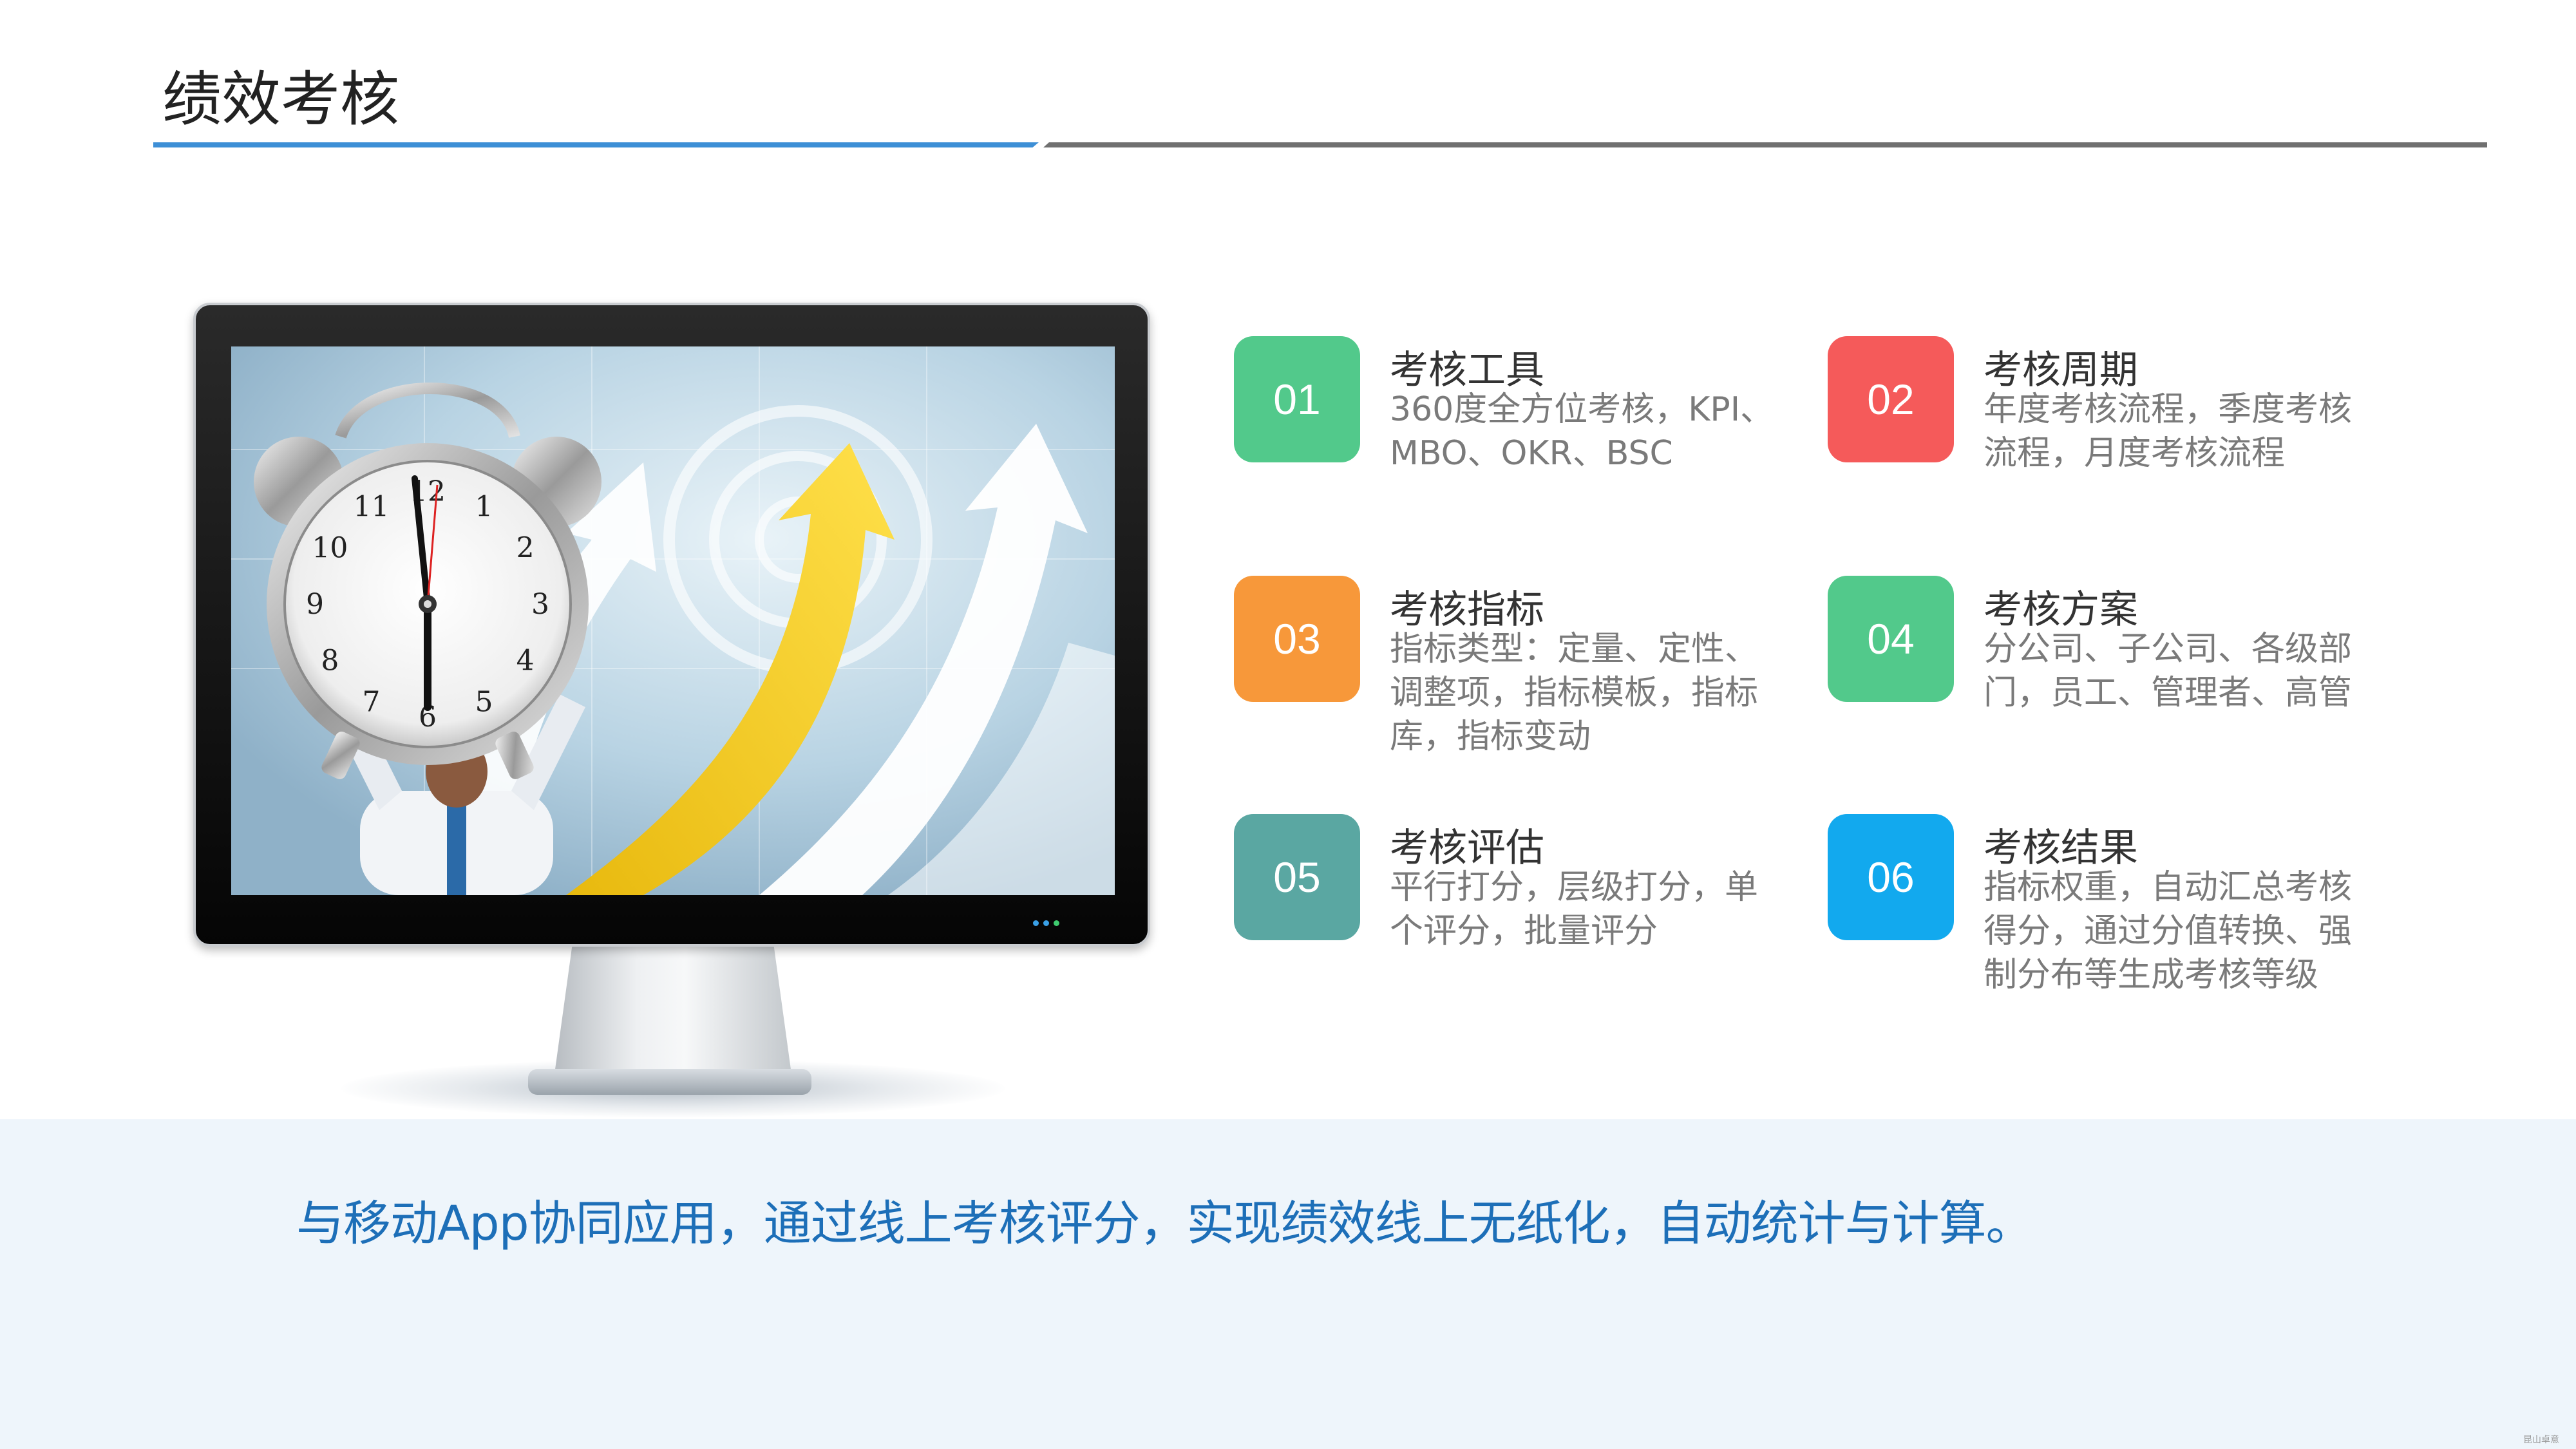  I want to click on clock-numeral: 2, so click(525, 548).